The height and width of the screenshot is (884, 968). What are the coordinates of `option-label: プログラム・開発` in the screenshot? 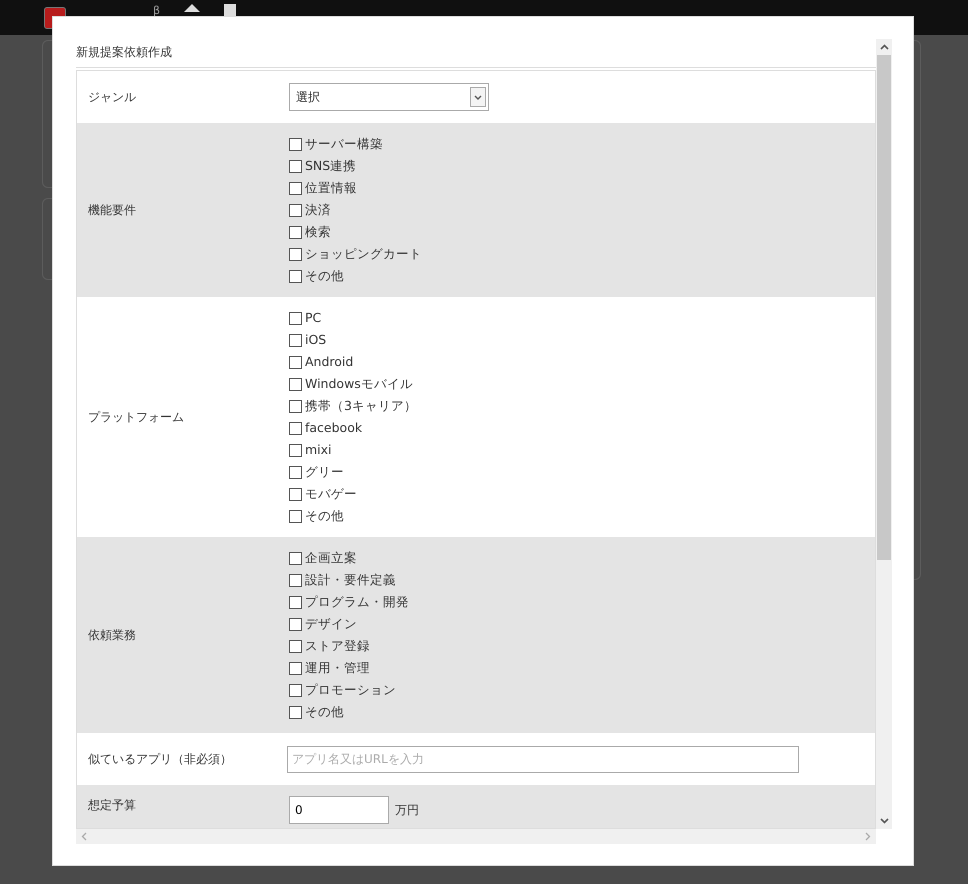 It's located at (357, 601).